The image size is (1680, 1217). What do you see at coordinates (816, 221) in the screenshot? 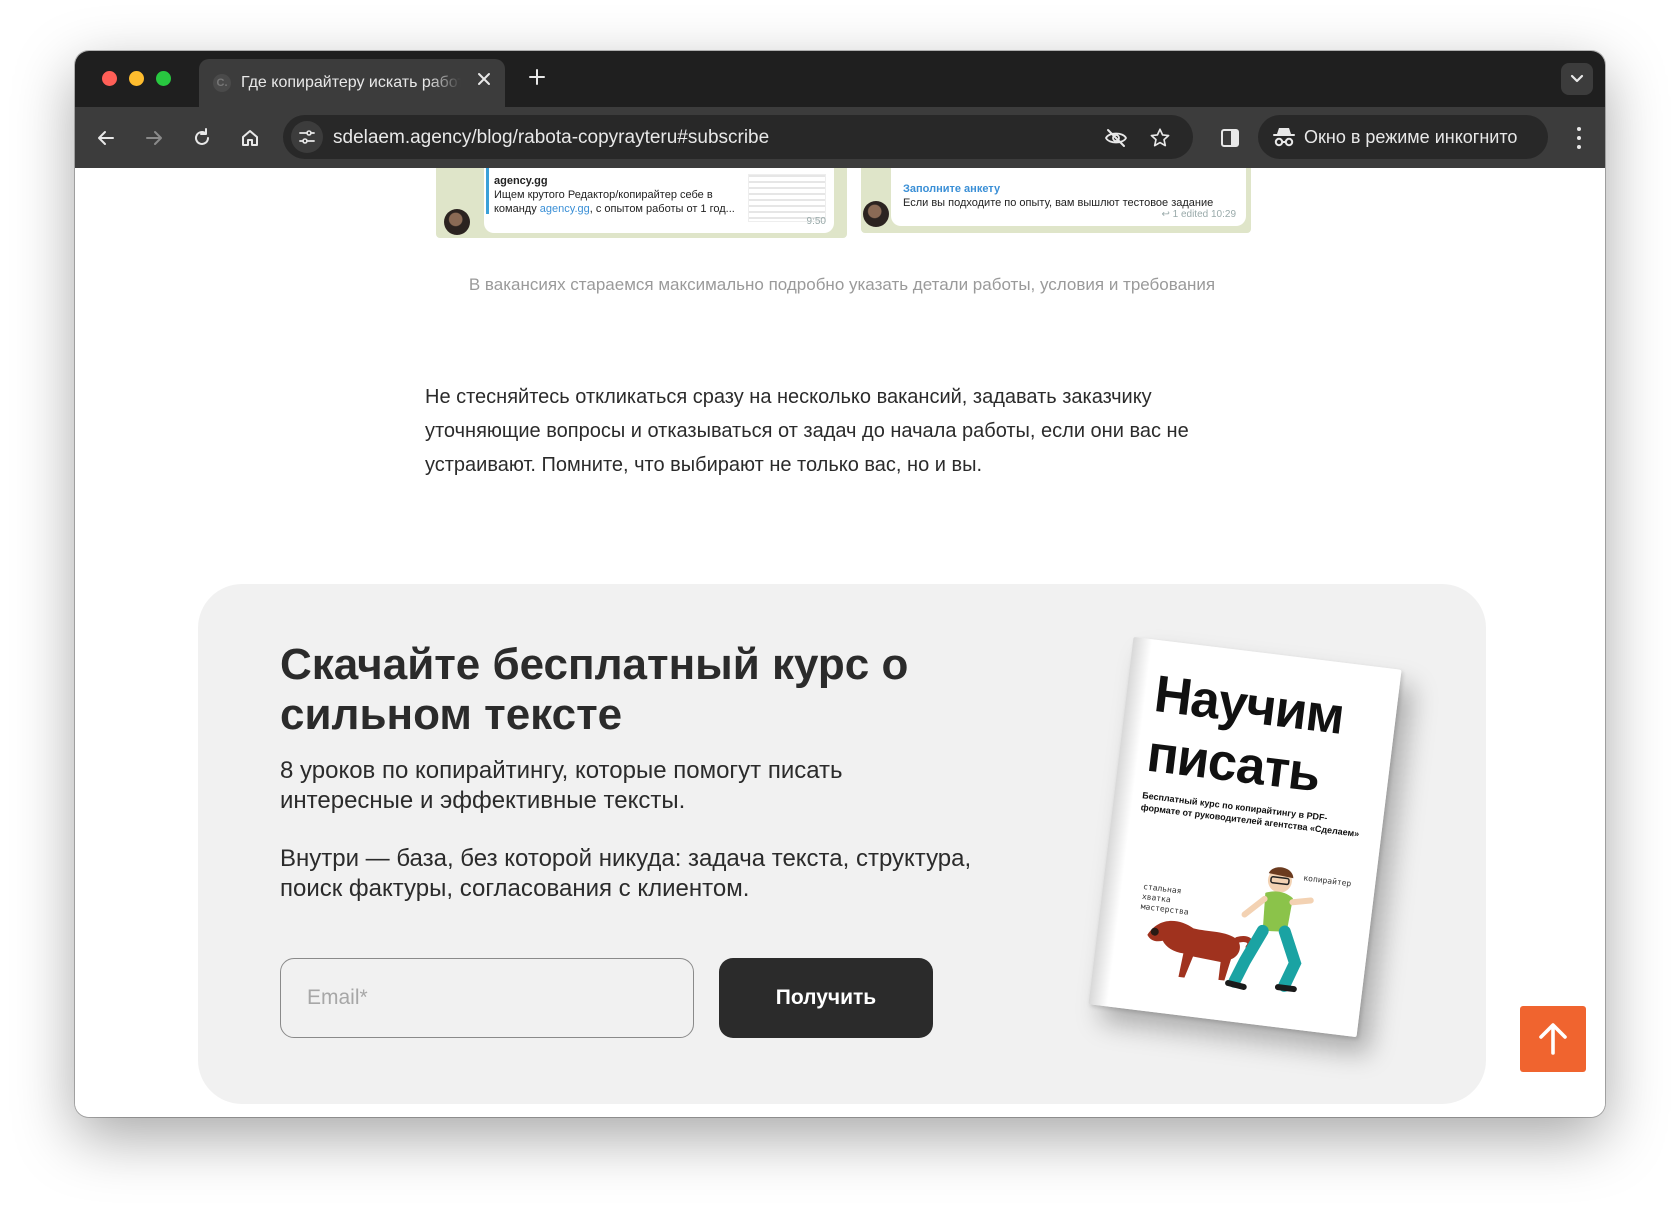
I see `message-time: 9:50` at bounding box center [816, 221].